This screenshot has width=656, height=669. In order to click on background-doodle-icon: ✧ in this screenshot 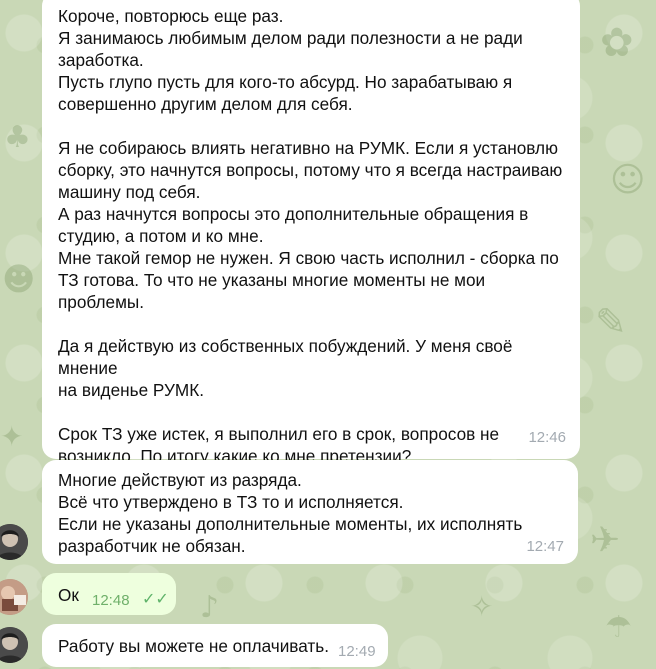, I will do `click(482, 606)`.